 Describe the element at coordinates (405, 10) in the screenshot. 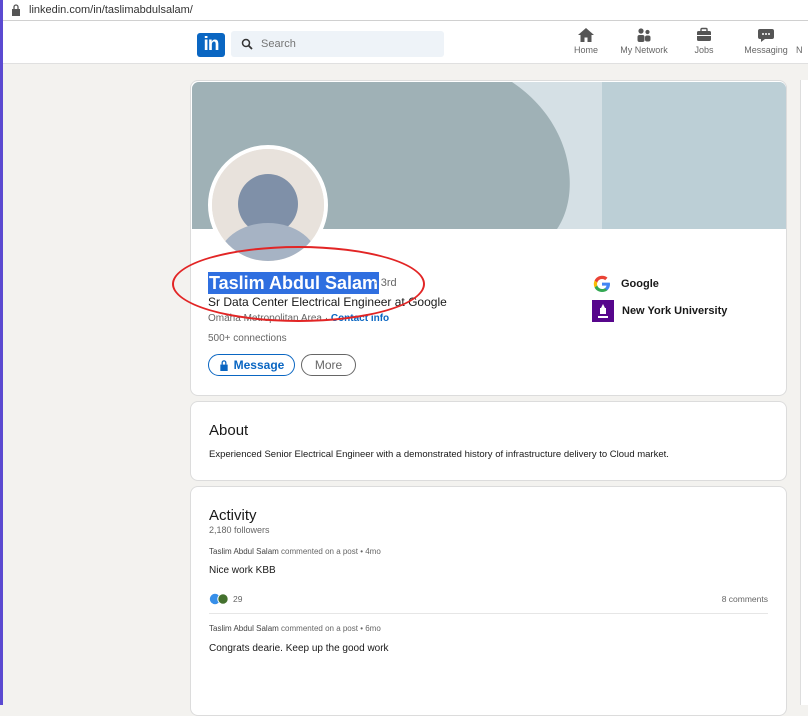

I see `address-bar: linkedin.com/in/taslimabdulsalam/` at that location.